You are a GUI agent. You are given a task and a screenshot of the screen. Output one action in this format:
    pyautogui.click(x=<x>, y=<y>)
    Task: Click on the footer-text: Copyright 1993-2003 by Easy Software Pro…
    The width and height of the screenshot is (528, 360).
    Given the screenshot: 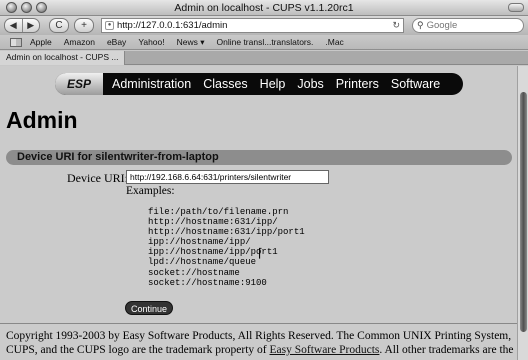 What is the action you would take?
    pyautogui.click(x=261, y=343)
    